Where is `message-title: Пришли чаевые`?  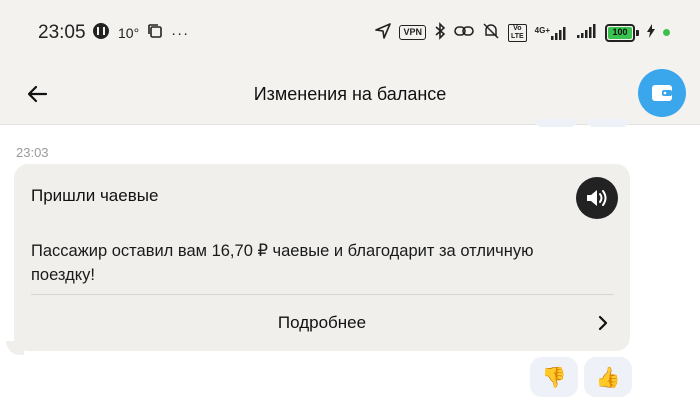 message-title: Пришли чаевые is located at coordinates (95, 195).